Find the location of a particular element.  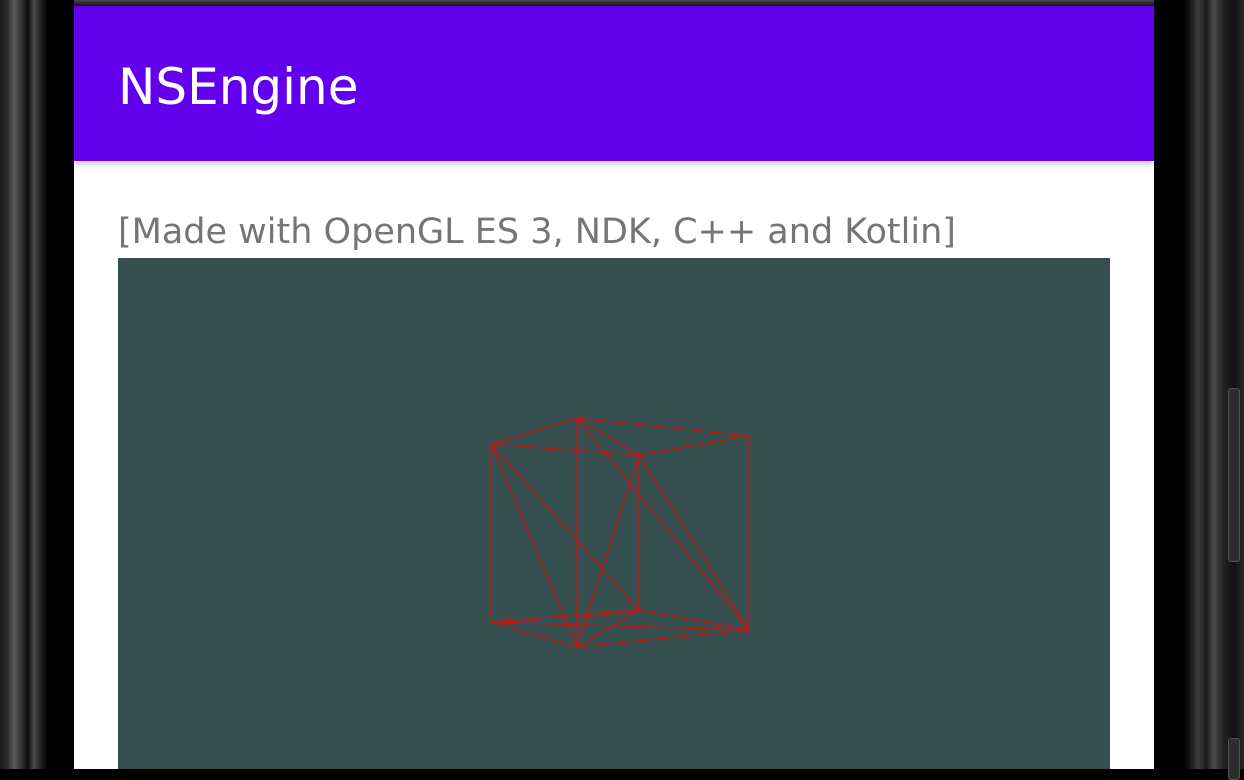

wireframe-cube-render is located at coordinates (620, 532).